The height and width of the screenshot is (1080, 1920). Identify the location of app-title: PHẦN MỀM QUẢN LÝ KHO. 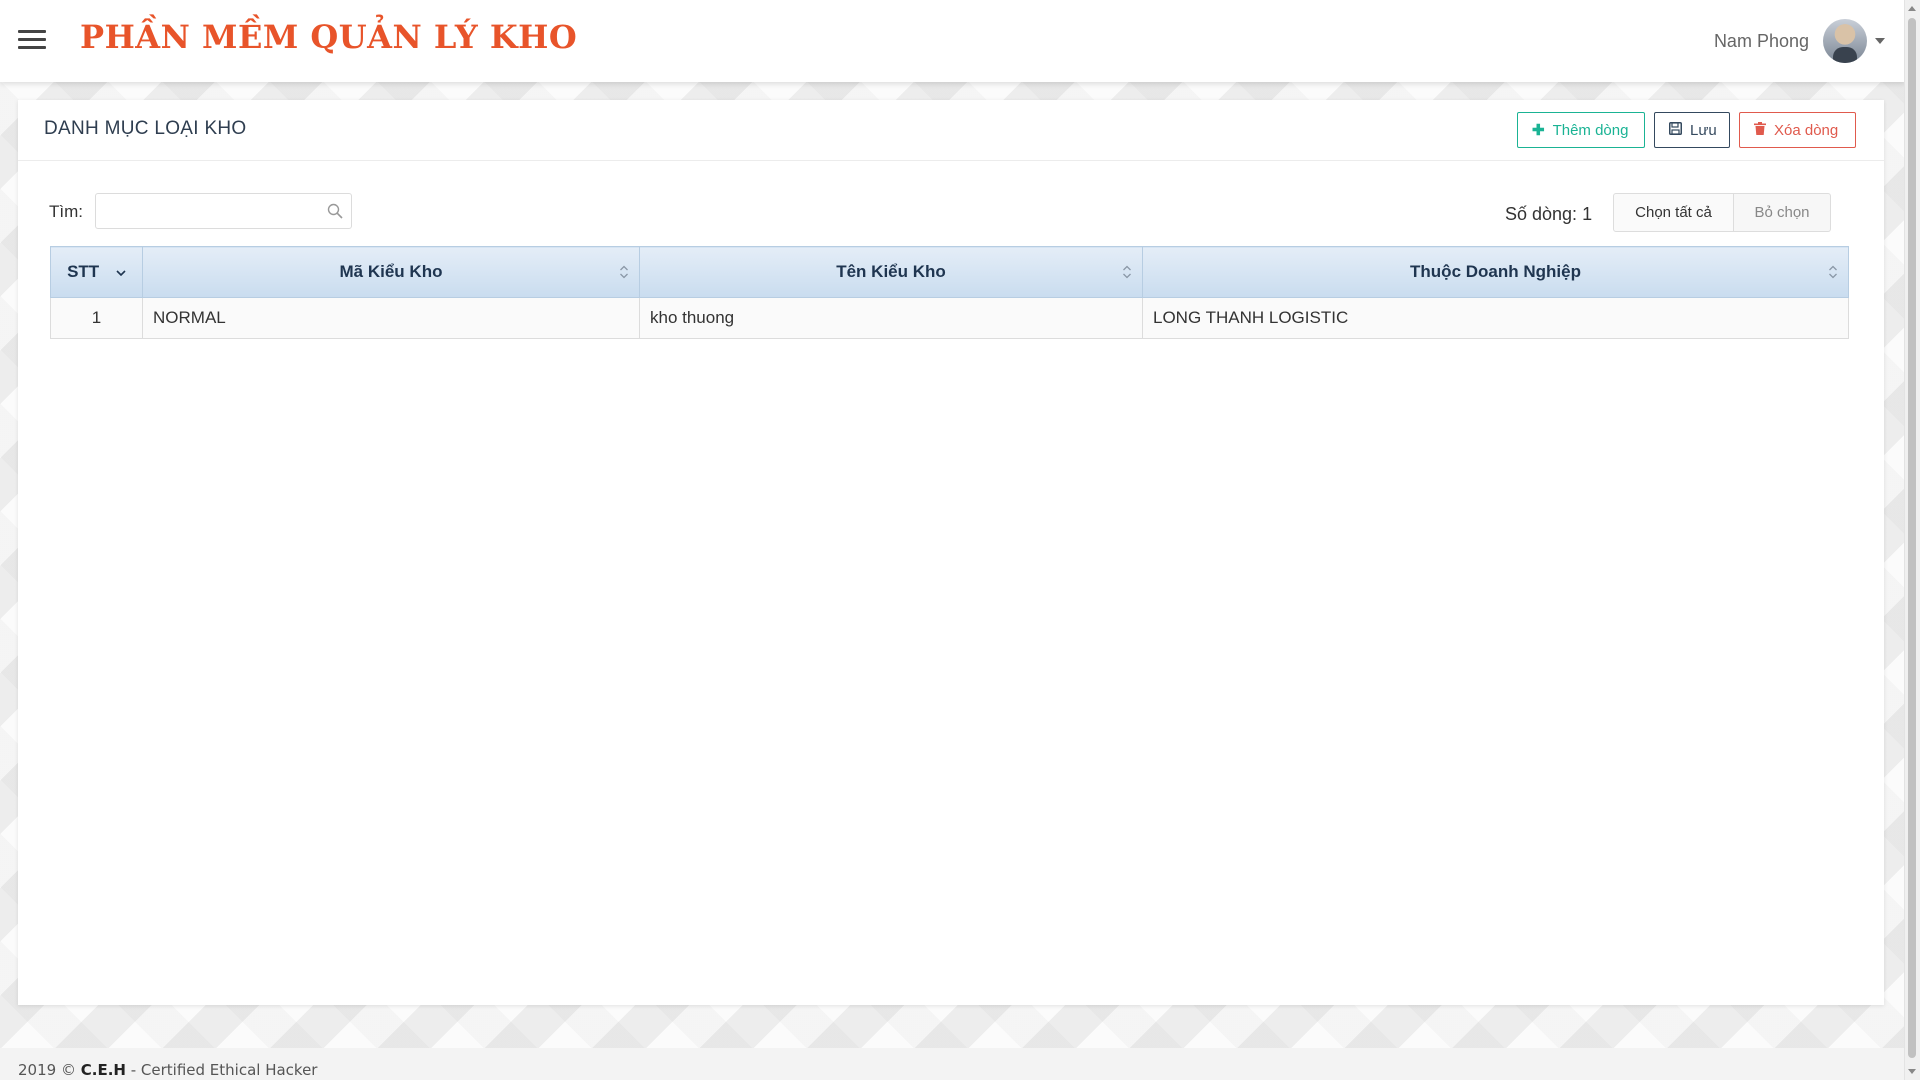
(329, 37).